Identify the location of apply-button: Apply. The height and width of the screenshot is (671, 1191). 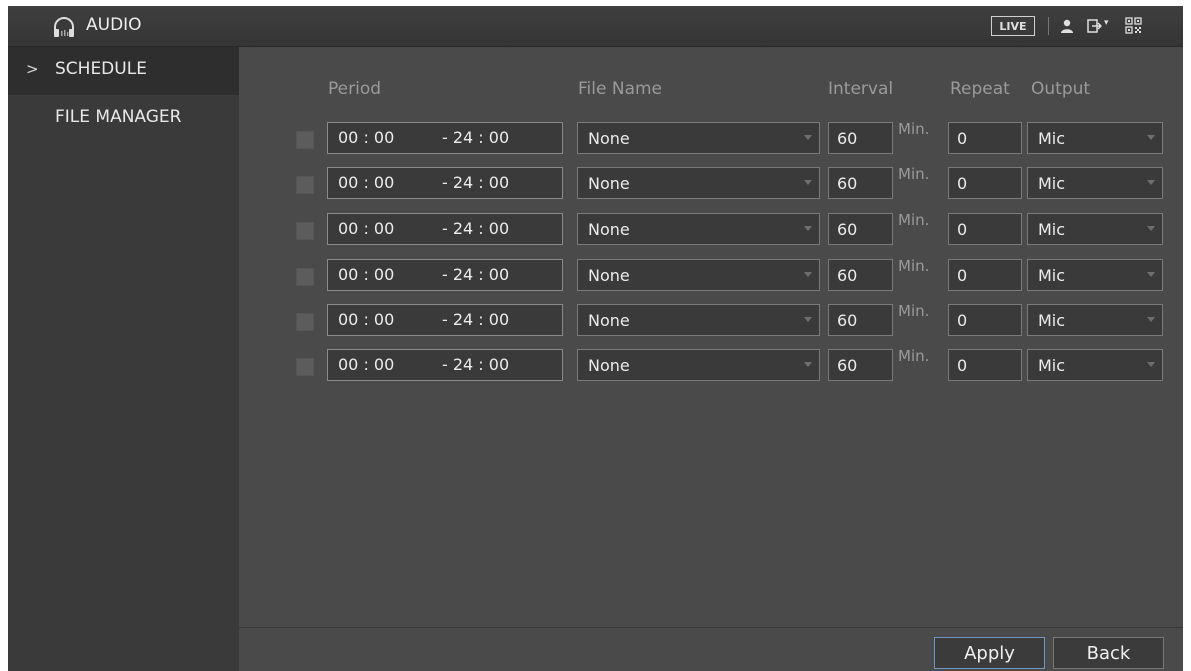
(989, 653).